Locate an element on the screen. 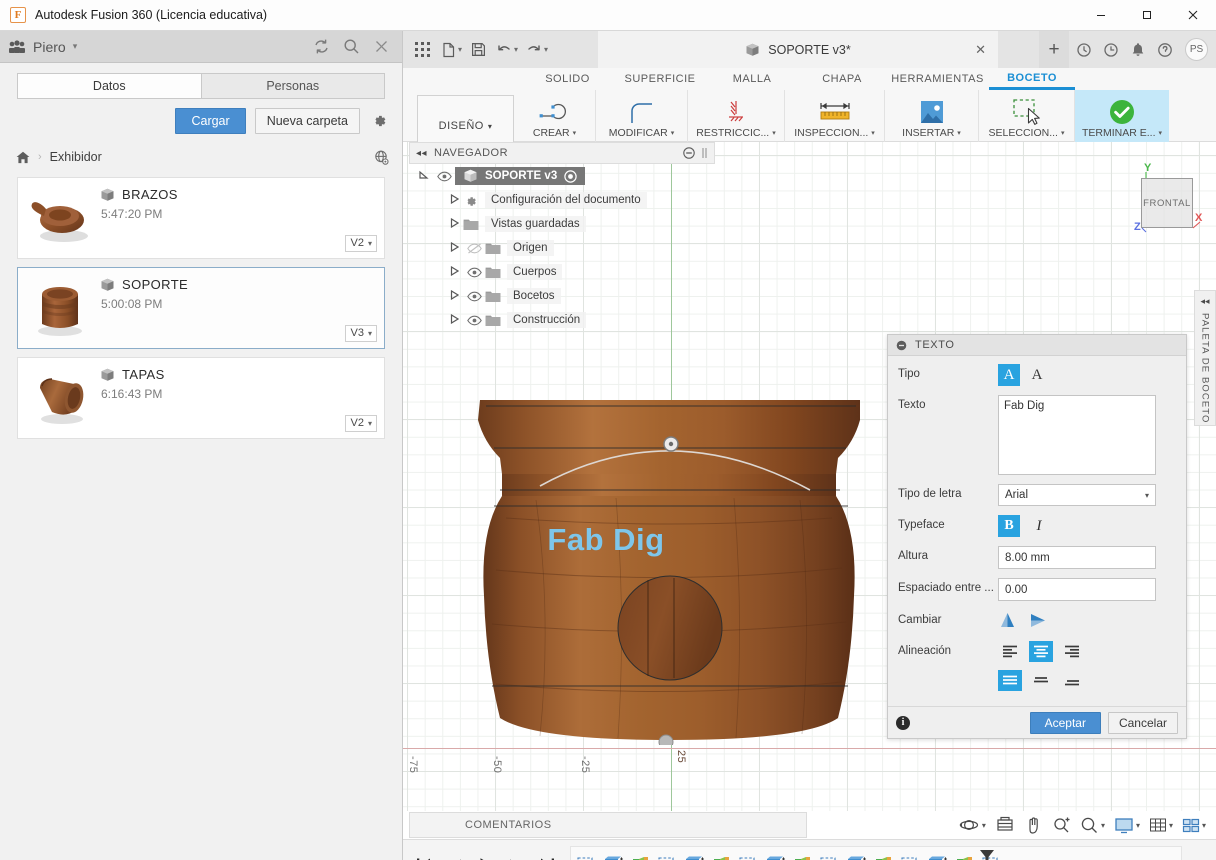  list-item: SOPORTE 5:00:08 PM V3 ▾ is located at coordinates (201, 308).